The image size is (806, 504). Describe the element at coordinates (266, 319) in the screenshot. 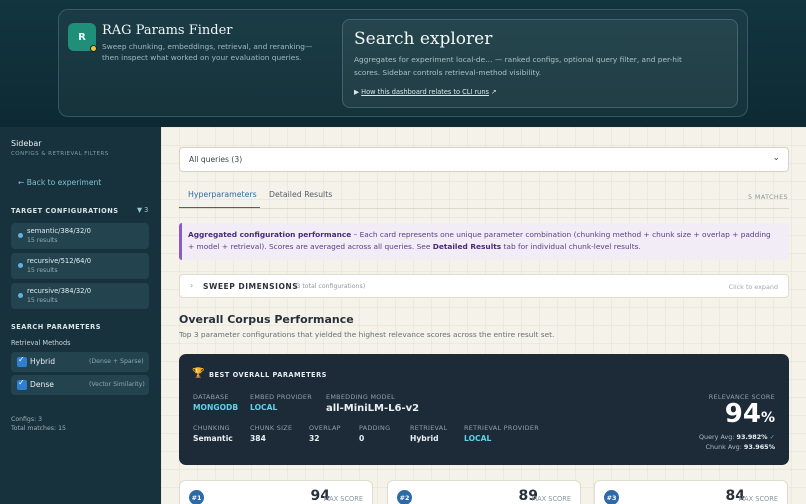

I see `section-title: Overall Corpus Performance` at that location.